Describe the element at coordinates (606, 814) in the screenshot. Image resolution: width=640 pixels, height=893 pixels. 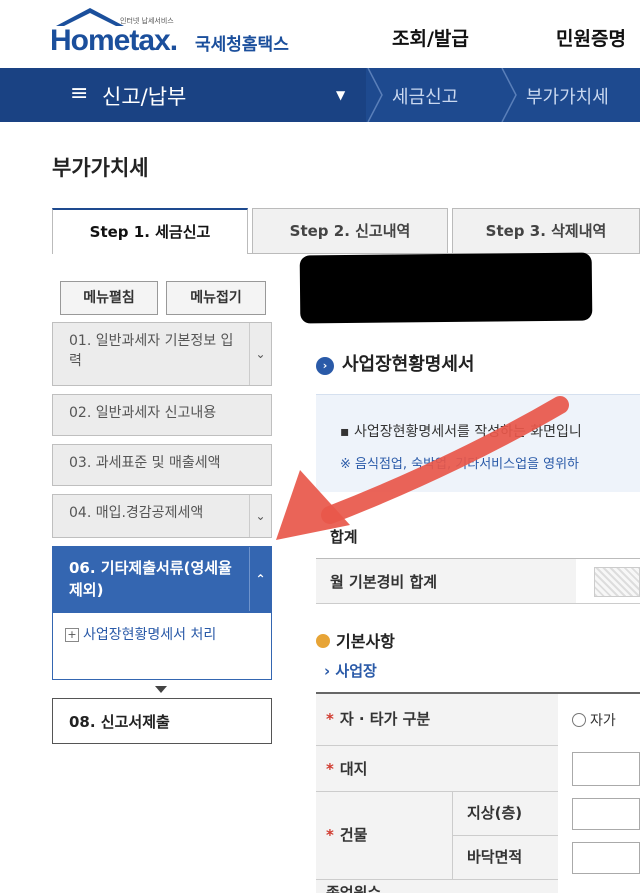
I see `above-floors-input` at that location.